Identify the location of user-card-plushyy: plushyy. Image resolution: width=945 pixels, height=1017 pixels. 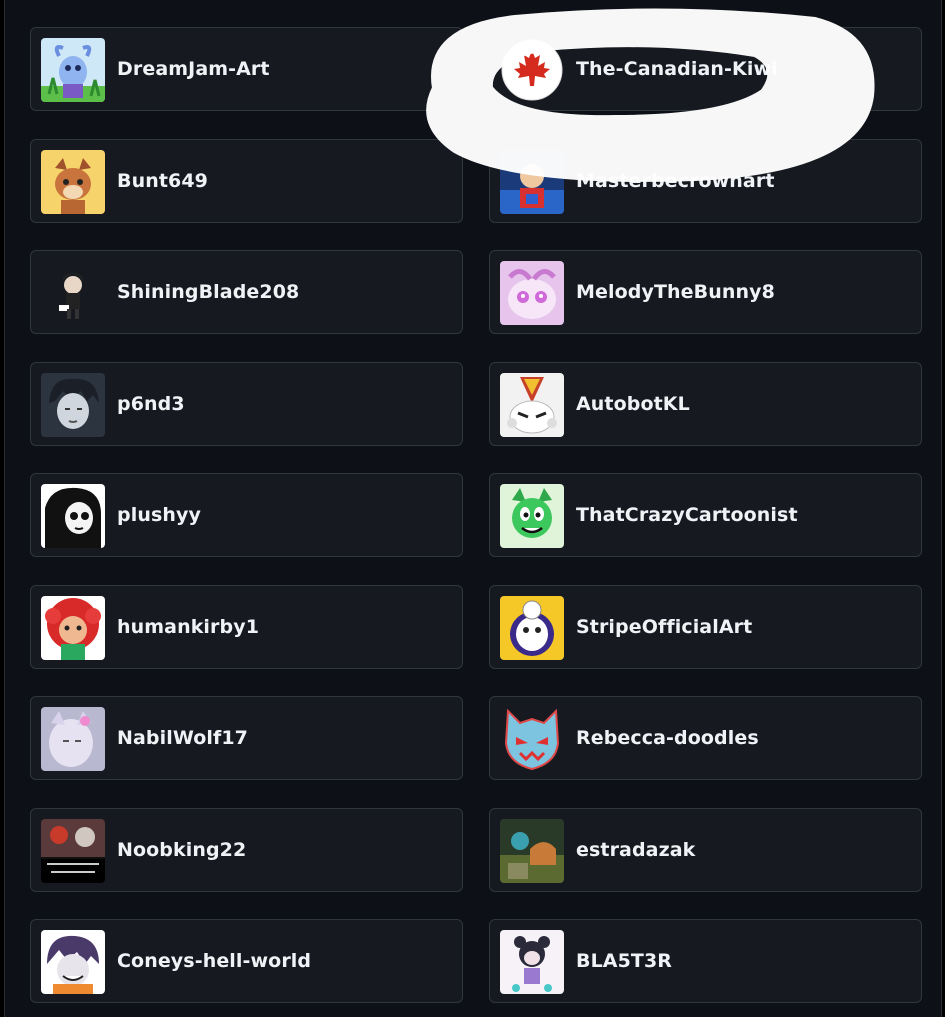
(246, 515).